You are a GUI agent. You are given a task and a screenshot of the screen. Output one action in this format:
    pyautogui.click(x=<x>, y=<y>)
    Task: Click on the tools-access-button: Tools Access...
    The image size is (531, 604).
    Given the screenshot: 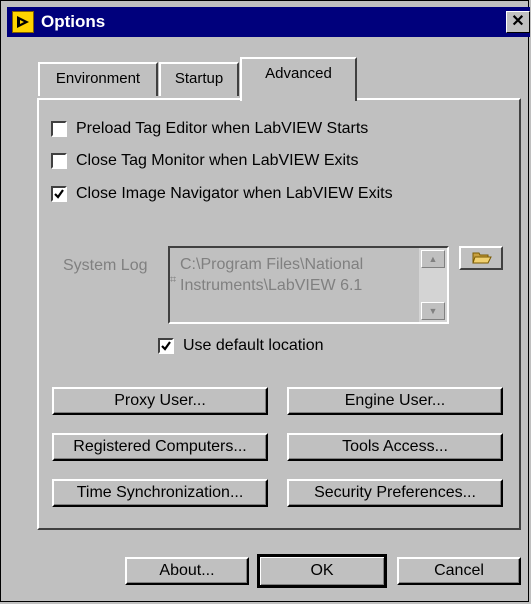 What is the action you would take?
    pyautogui.click(x=395, y=447)
    